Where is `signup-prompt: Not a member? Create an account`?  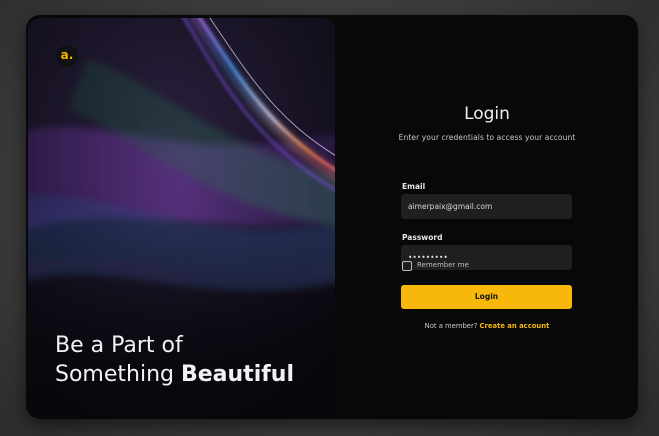
signup-prompt: Not a member? Create an account is located at coordinates (487, 326).